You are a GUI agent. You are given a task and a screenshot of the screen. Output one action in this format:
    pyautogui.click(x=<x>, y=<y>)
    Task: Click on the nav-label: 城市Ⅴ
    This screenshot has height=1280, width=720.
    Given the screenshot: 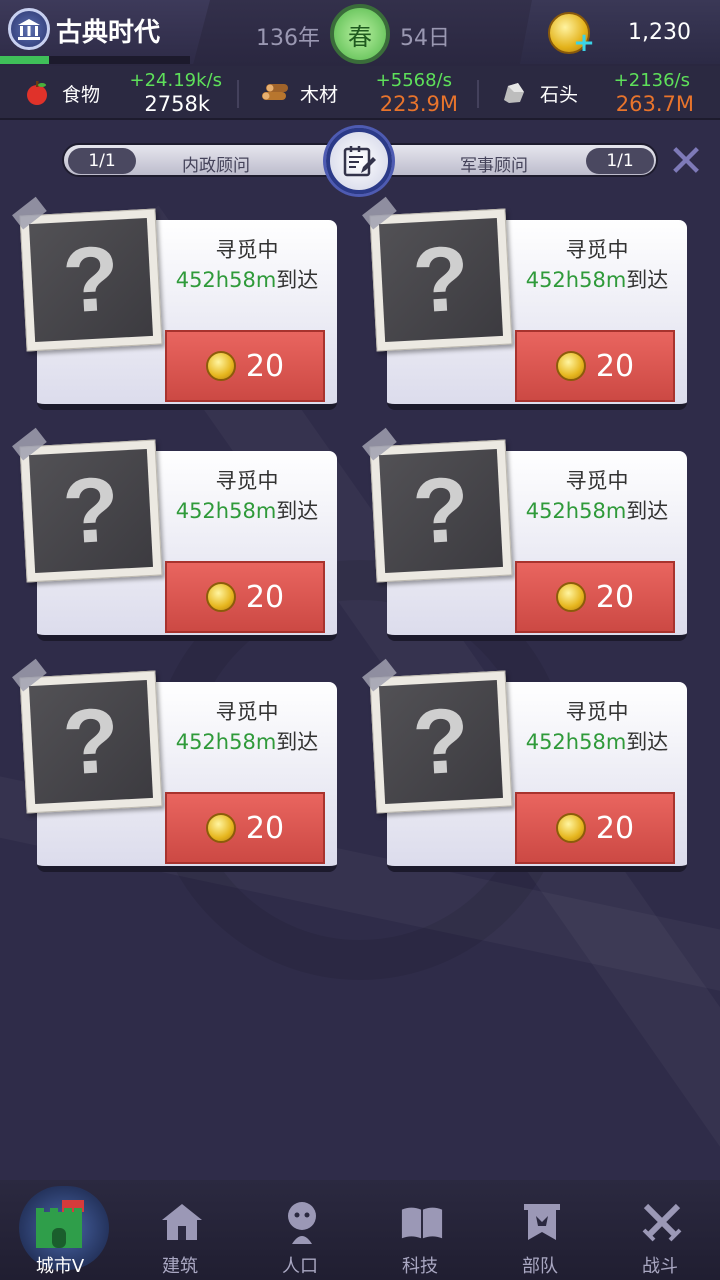 What is the action you would take?
    pyautogui.click(x=60, y=1266)
    